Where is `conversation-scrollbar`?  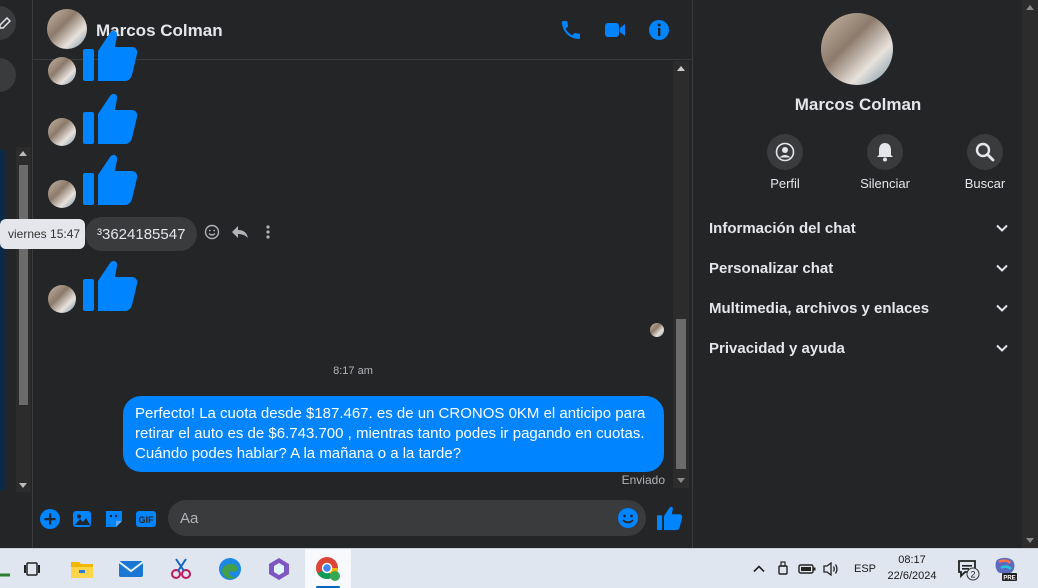 conversation-scrollbar is located at coordinates (681, 274).